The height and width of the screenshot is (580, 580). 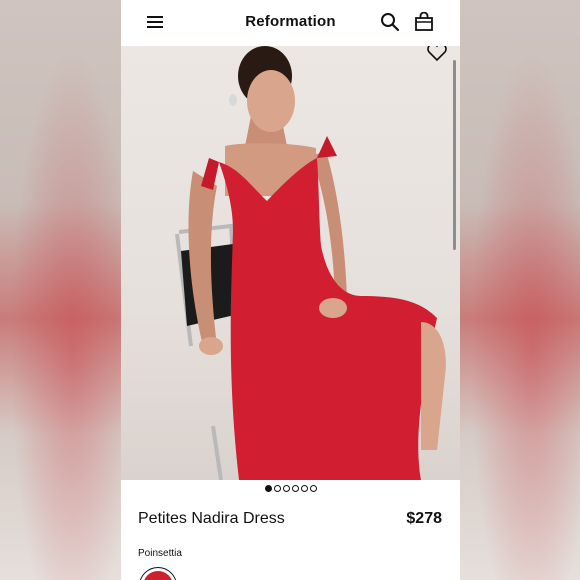 What do you see at coordinates (424, 518) in the screenshot?
I see `product-price: $278` at bounding box center [424, 518].